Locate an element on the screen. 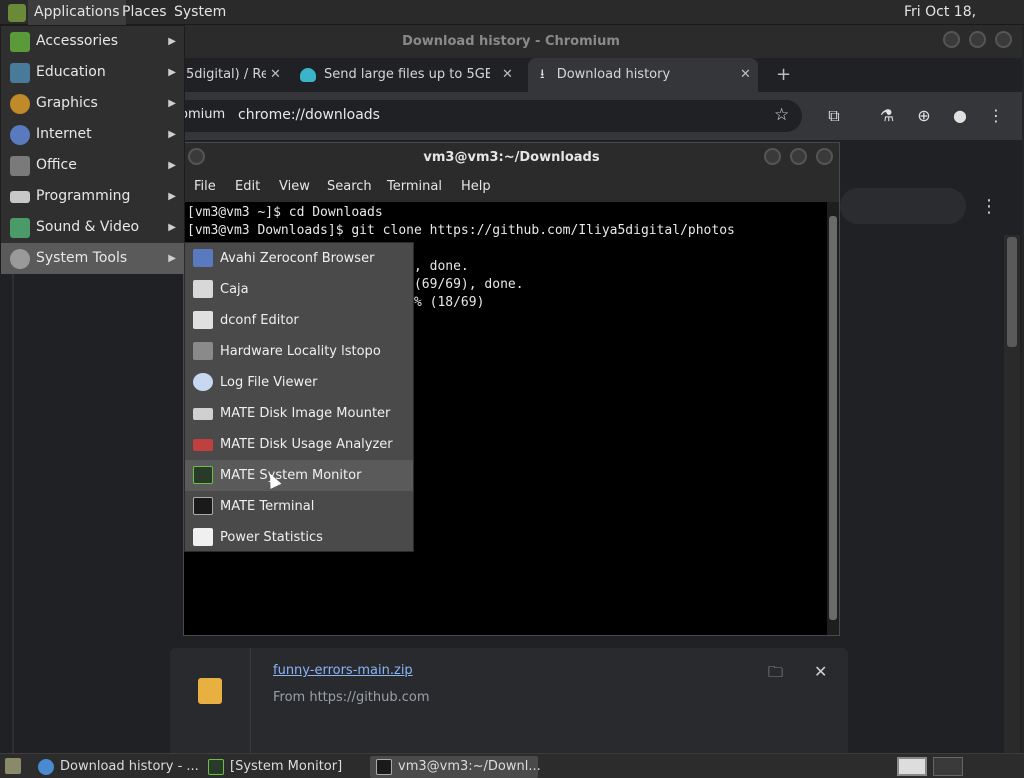  menu-item-education: Education ▶ is located at coordinates (92, 72).